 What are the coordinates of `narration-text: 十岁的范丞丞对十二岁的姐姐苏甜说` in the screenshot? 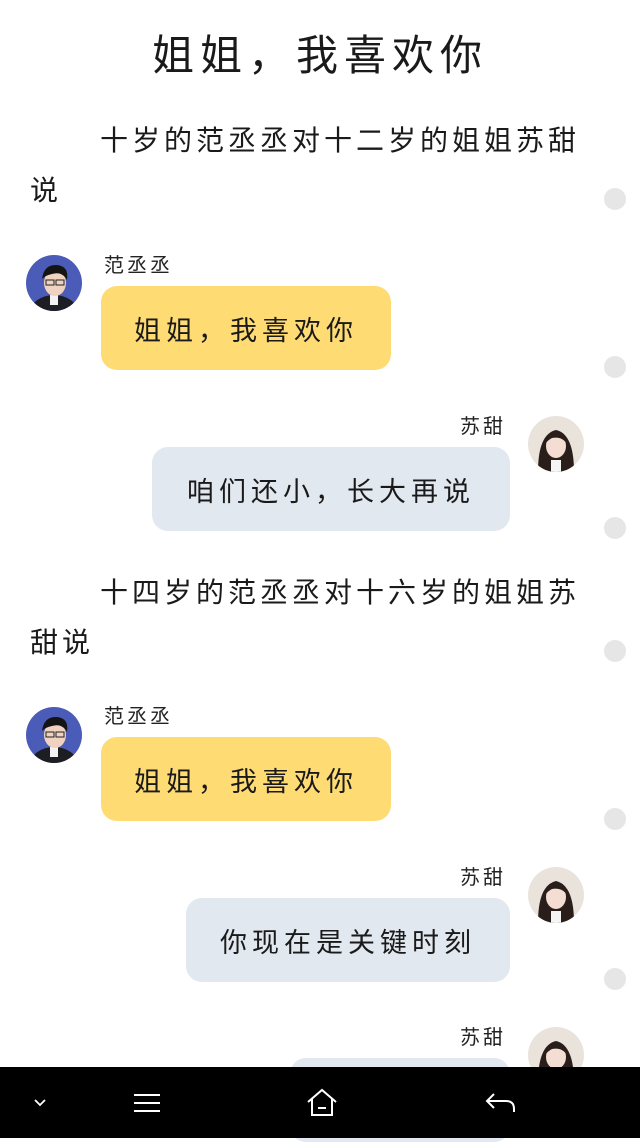 It's located at (305, 165).